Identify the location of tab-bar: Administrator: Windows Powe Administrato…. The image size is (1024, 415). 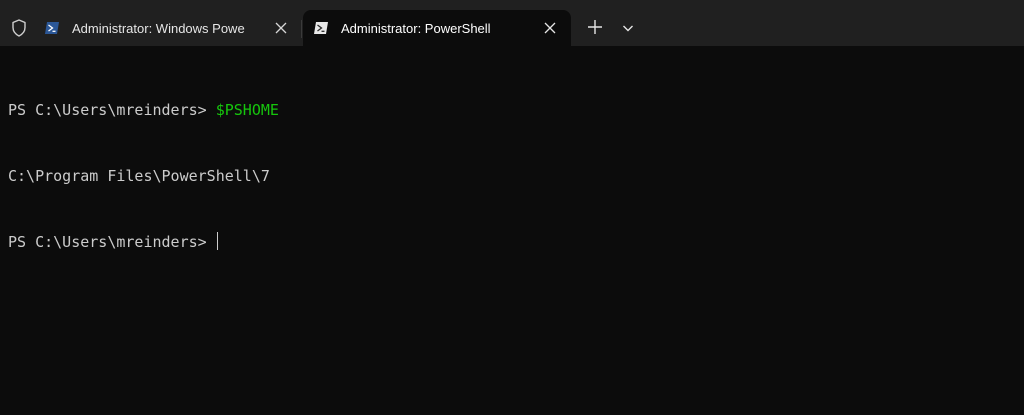
(512, 23).